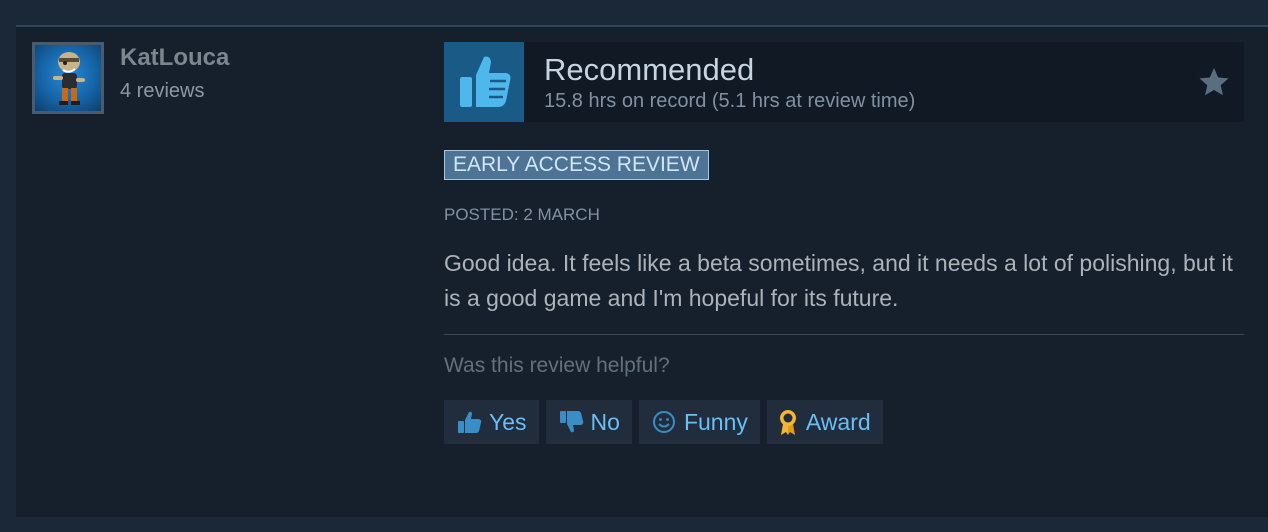 This screenshot has width=1268, height=532. I want to click on award-ribbon-icon, so click(787, 422).